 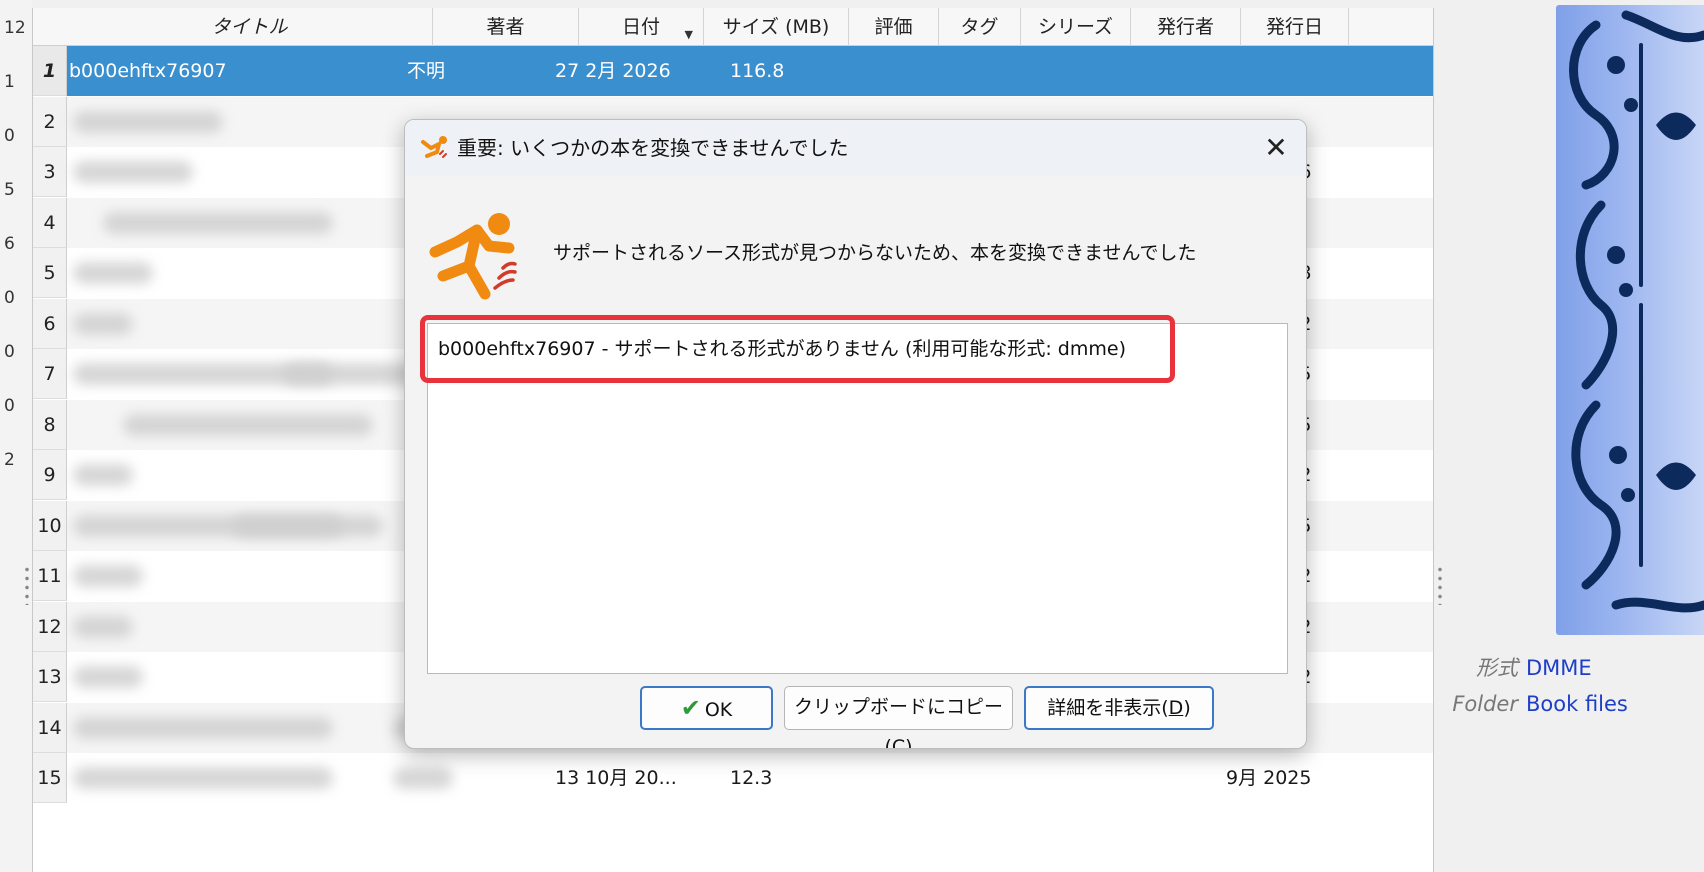 What do you see at coordinates (50, 727) in the screenshot?
I see `row-number: 14` at bounding box center [50, 727].